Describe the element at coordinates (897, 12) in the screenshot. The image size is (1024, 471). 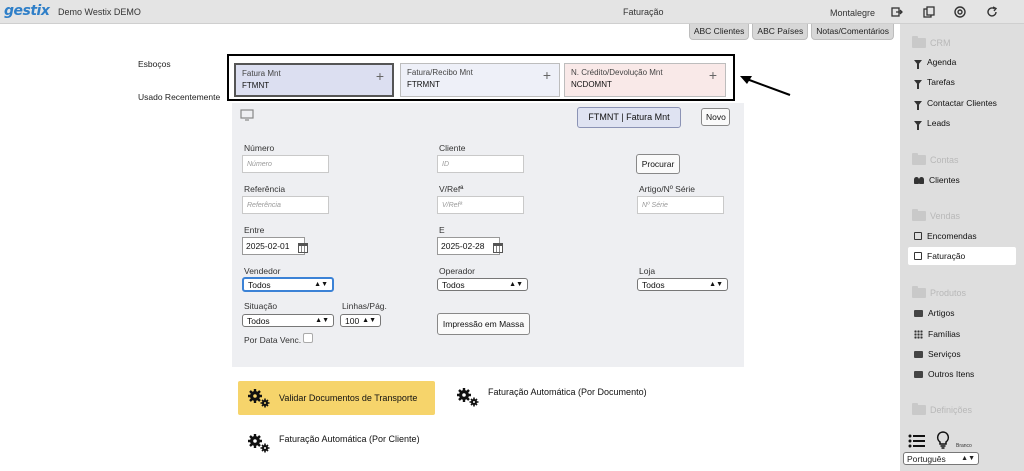
I see `logout-icon` at that location.